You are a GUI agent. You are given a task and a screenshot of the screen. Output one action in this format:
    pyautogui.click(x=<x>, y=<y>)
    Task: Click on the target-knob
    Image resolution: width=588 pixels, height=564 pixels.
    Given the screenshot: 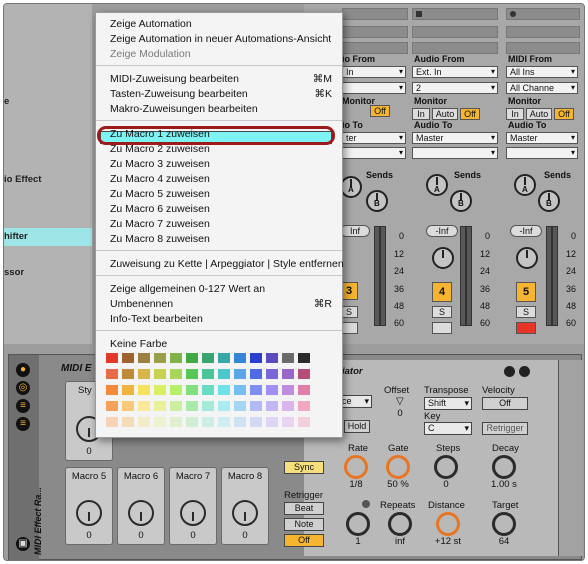 What is the action you would take?
    pyautogui.click(x=504, y=524)
    